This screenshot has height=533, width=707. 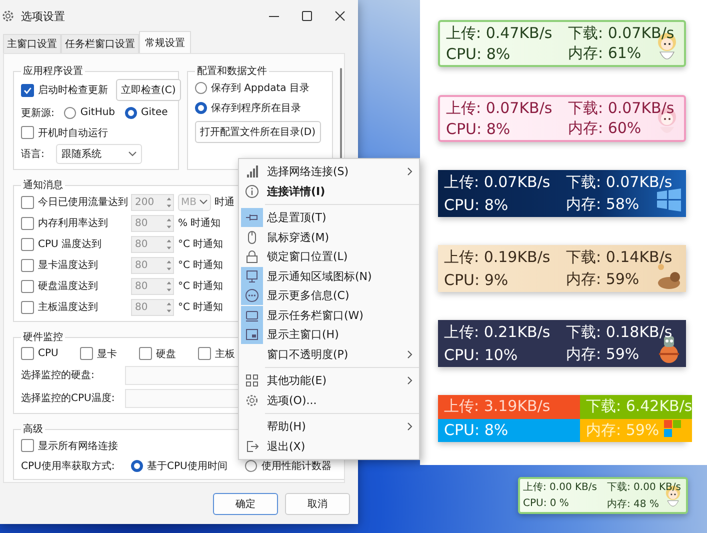 What do you see at coordinates (245, 504) in the screenshot?
I see `ok-button: 确定` at bounding box center [245, 504].